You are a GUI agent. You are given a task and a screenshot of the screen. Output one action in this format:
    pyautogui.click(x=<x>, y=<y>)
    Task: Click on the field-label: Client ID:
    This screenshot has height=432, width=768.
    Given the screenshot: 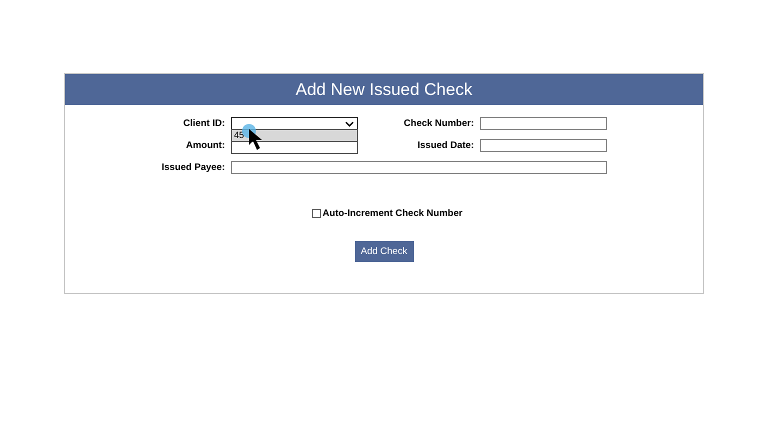 What is the action you would take?
    pyautogui.click(x=203, y=123)
    